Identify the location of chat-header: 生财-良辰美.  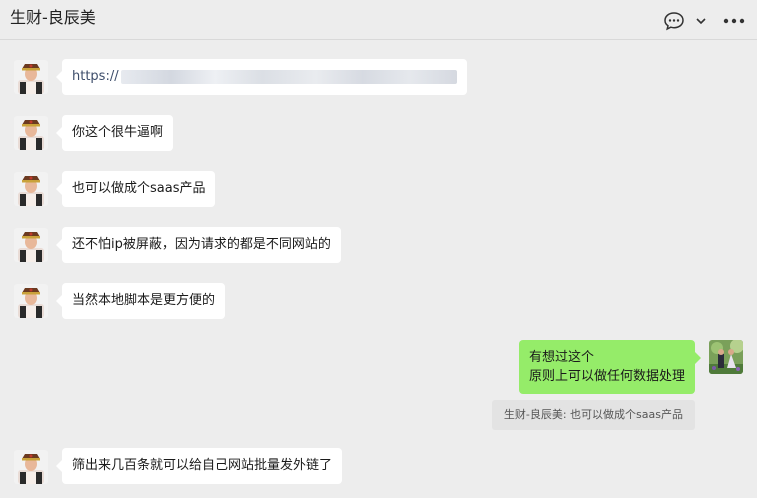
(378, 20).